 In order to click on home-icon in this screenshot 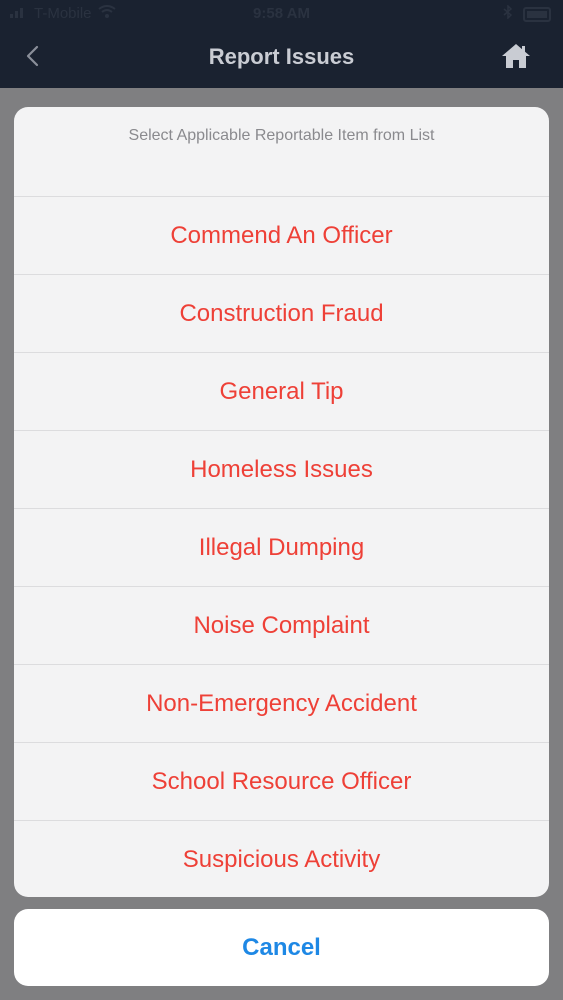, I will do `click(516, 58)`.